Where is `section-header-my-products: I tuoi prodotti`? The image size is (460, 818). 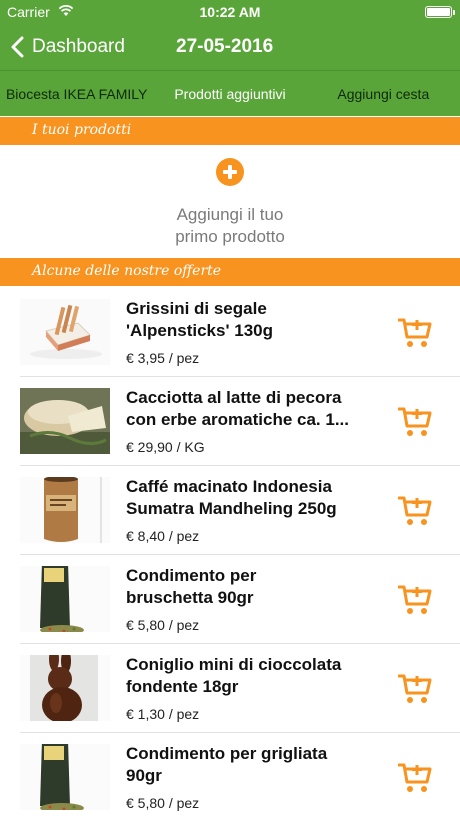
section-header-my-products: I tuoi prodotti is located at coordinates (230, 131).